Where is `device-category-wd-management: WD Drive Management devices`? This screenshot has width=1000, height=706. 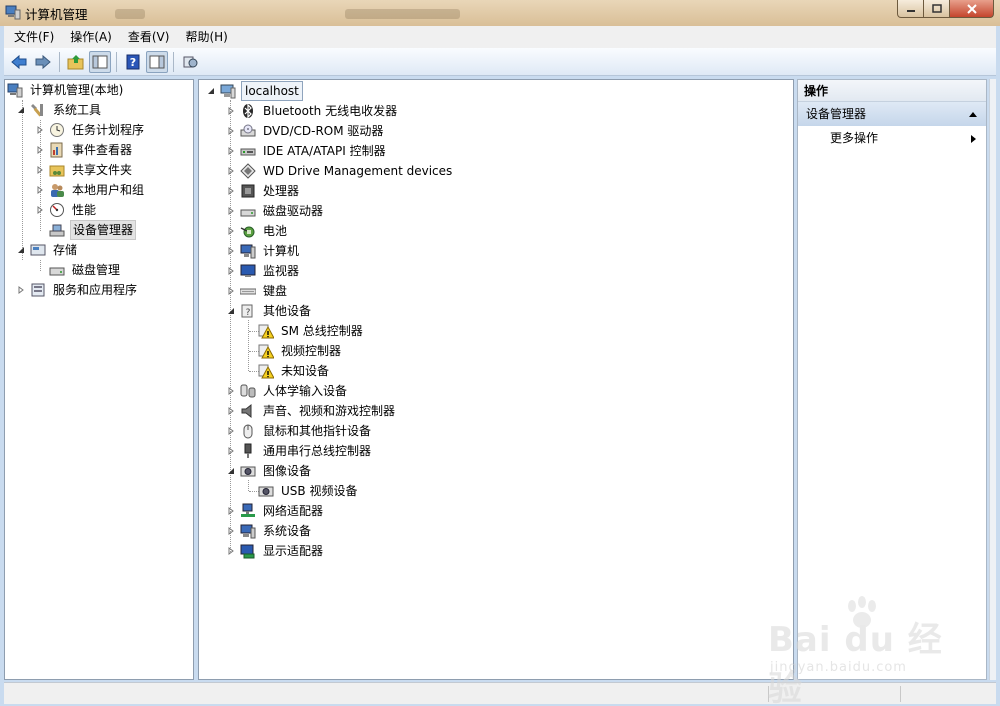 device-category-wd-management: WD Drive Management devices is located at coordinates (339, 171).